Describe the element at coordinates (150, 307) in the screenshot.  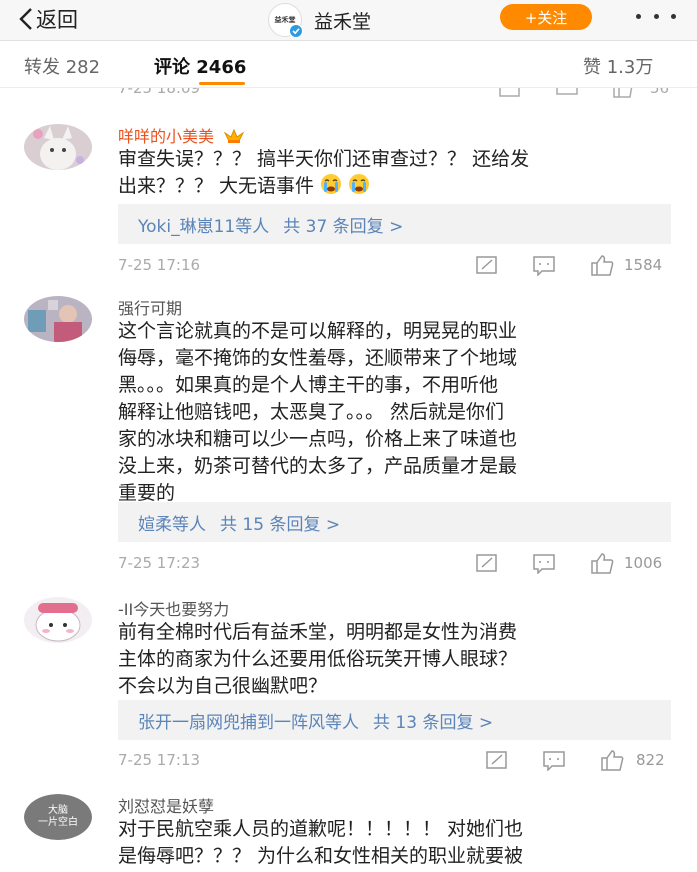
I see `username: 强行可期` at that location.